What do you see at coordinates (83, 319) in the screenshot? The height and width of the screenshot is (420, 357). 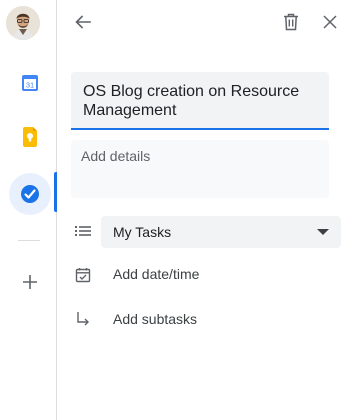 I see `subtask-arrow-icon` at bounding box center [83, 319].